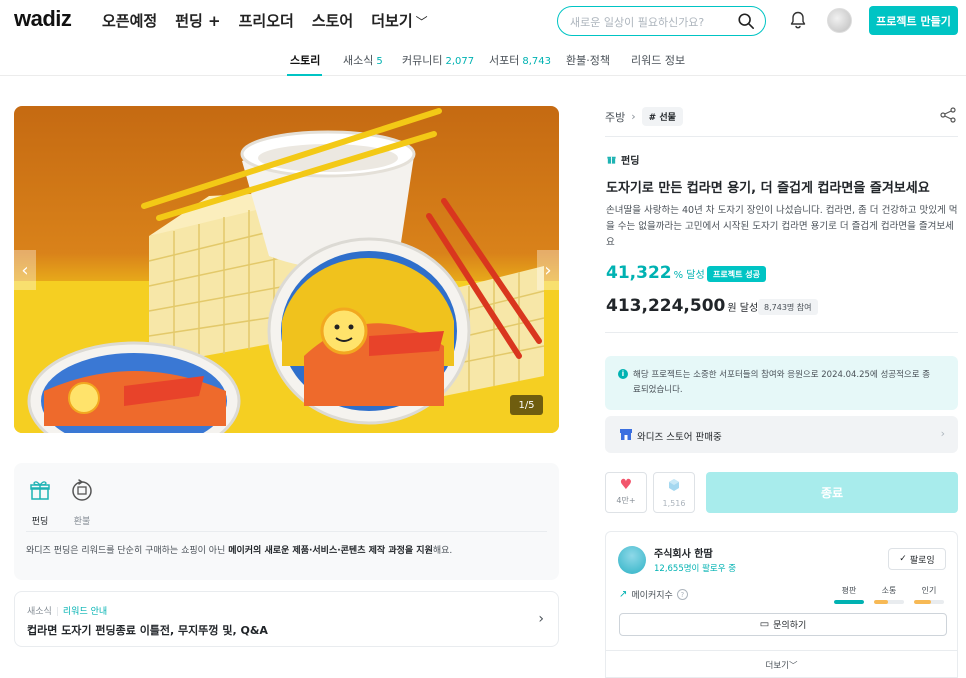 This screenshot has height=678, width=966. Describe the element at coordinates (630, 161) in the screenshot. I see `project-type-text: 펀딩` at that location.